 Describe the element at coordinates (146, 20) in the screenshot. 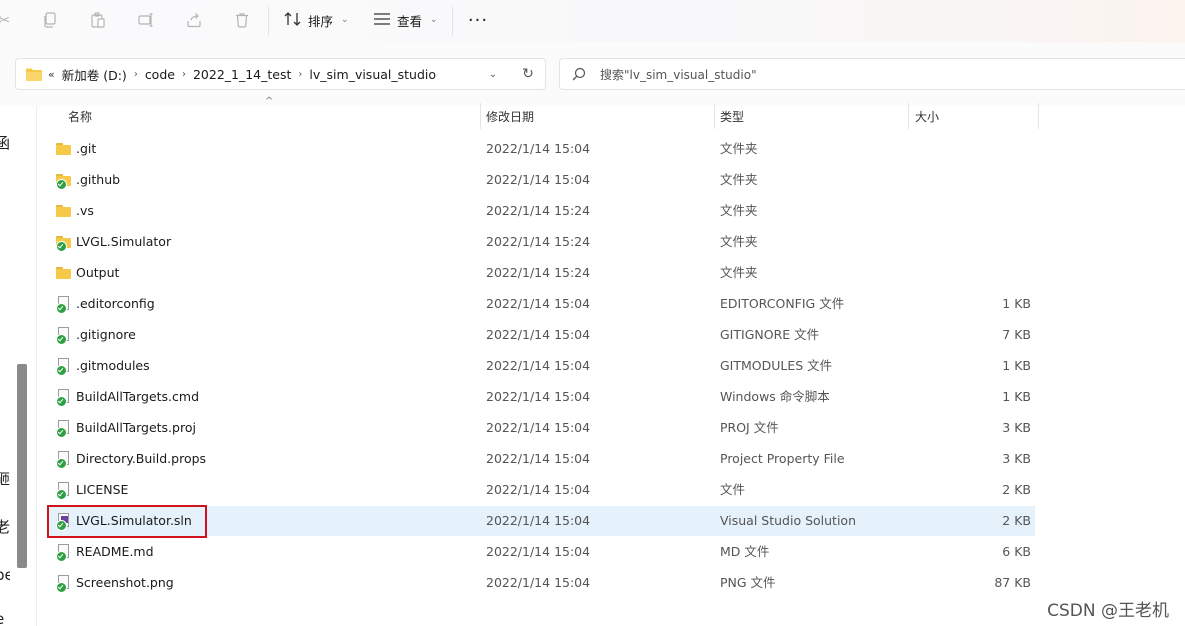

I see `rename-icon` at that location.